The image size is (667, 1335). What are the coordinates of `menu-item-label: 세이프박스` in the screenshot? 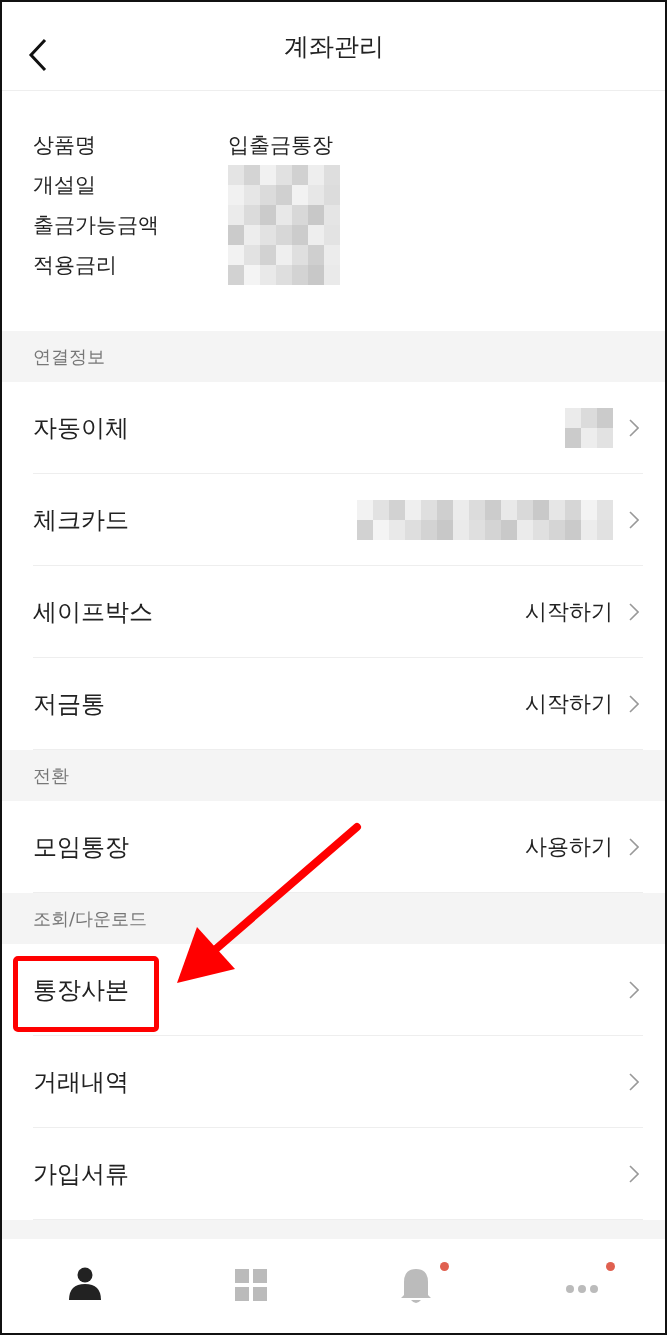 It's located at (93, 611).